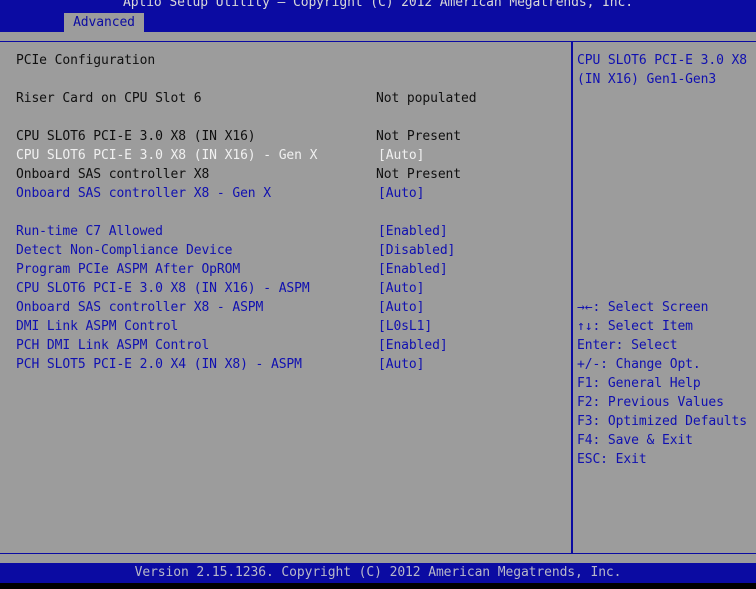  I want to click on section-title: PCIe Configuration, so click(86, 60).